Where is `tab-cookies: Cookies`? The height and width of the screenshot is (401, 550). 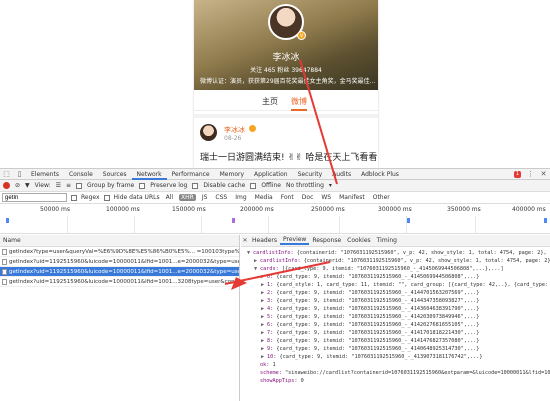 tab-cookies: Cookies is located at coordinates (359, 240).